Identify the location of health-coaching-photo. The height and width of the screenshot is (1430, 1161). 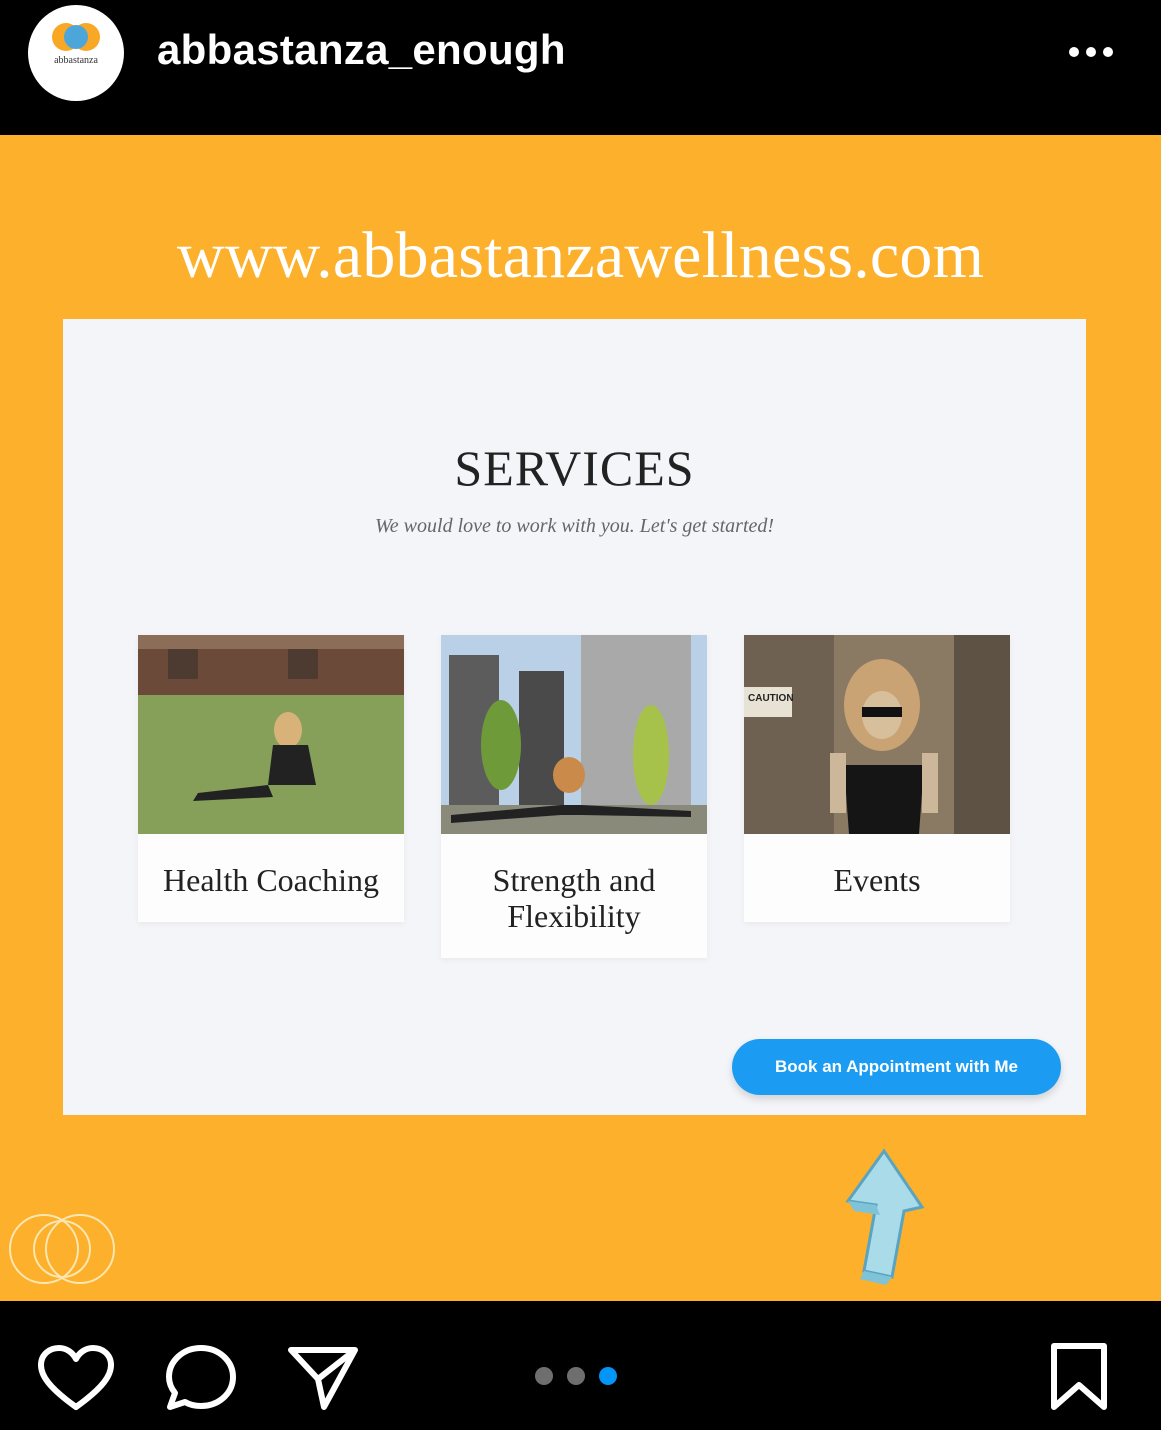
(271, 734).